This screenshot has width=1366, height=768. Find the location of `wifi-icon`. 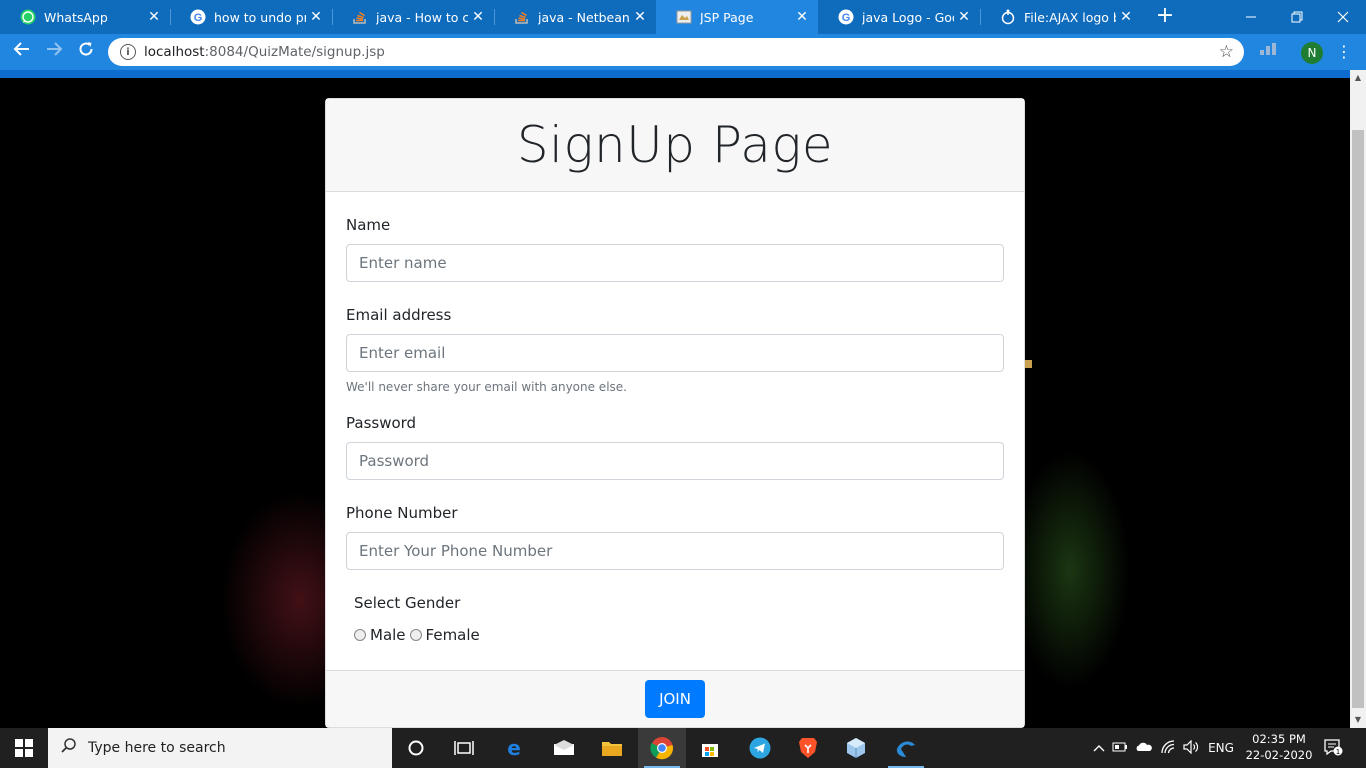

wifi-icon is located at coordinates (1168, 748).